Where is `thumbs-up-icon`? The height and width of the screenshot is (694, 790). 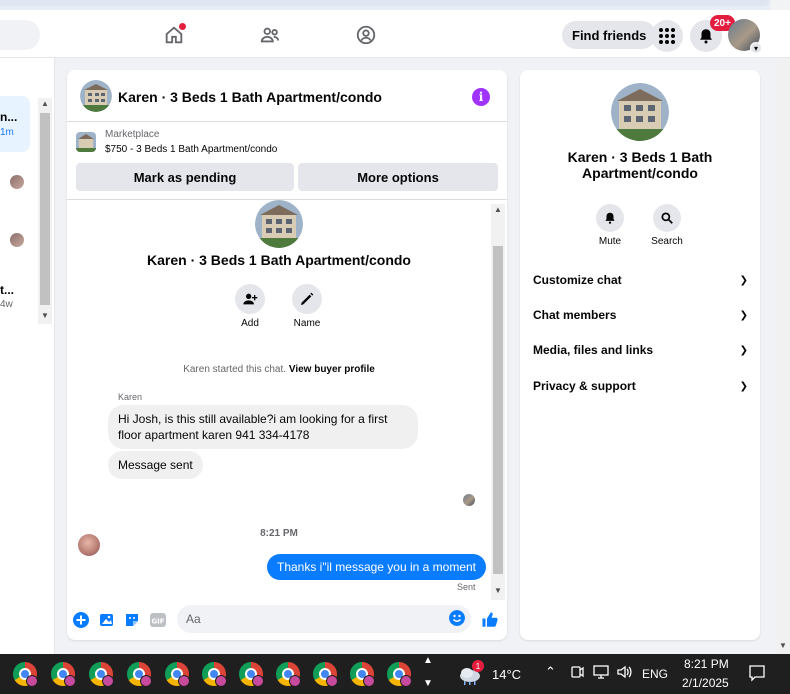 thumbs-up-icon is located at coordinates (490, 620).